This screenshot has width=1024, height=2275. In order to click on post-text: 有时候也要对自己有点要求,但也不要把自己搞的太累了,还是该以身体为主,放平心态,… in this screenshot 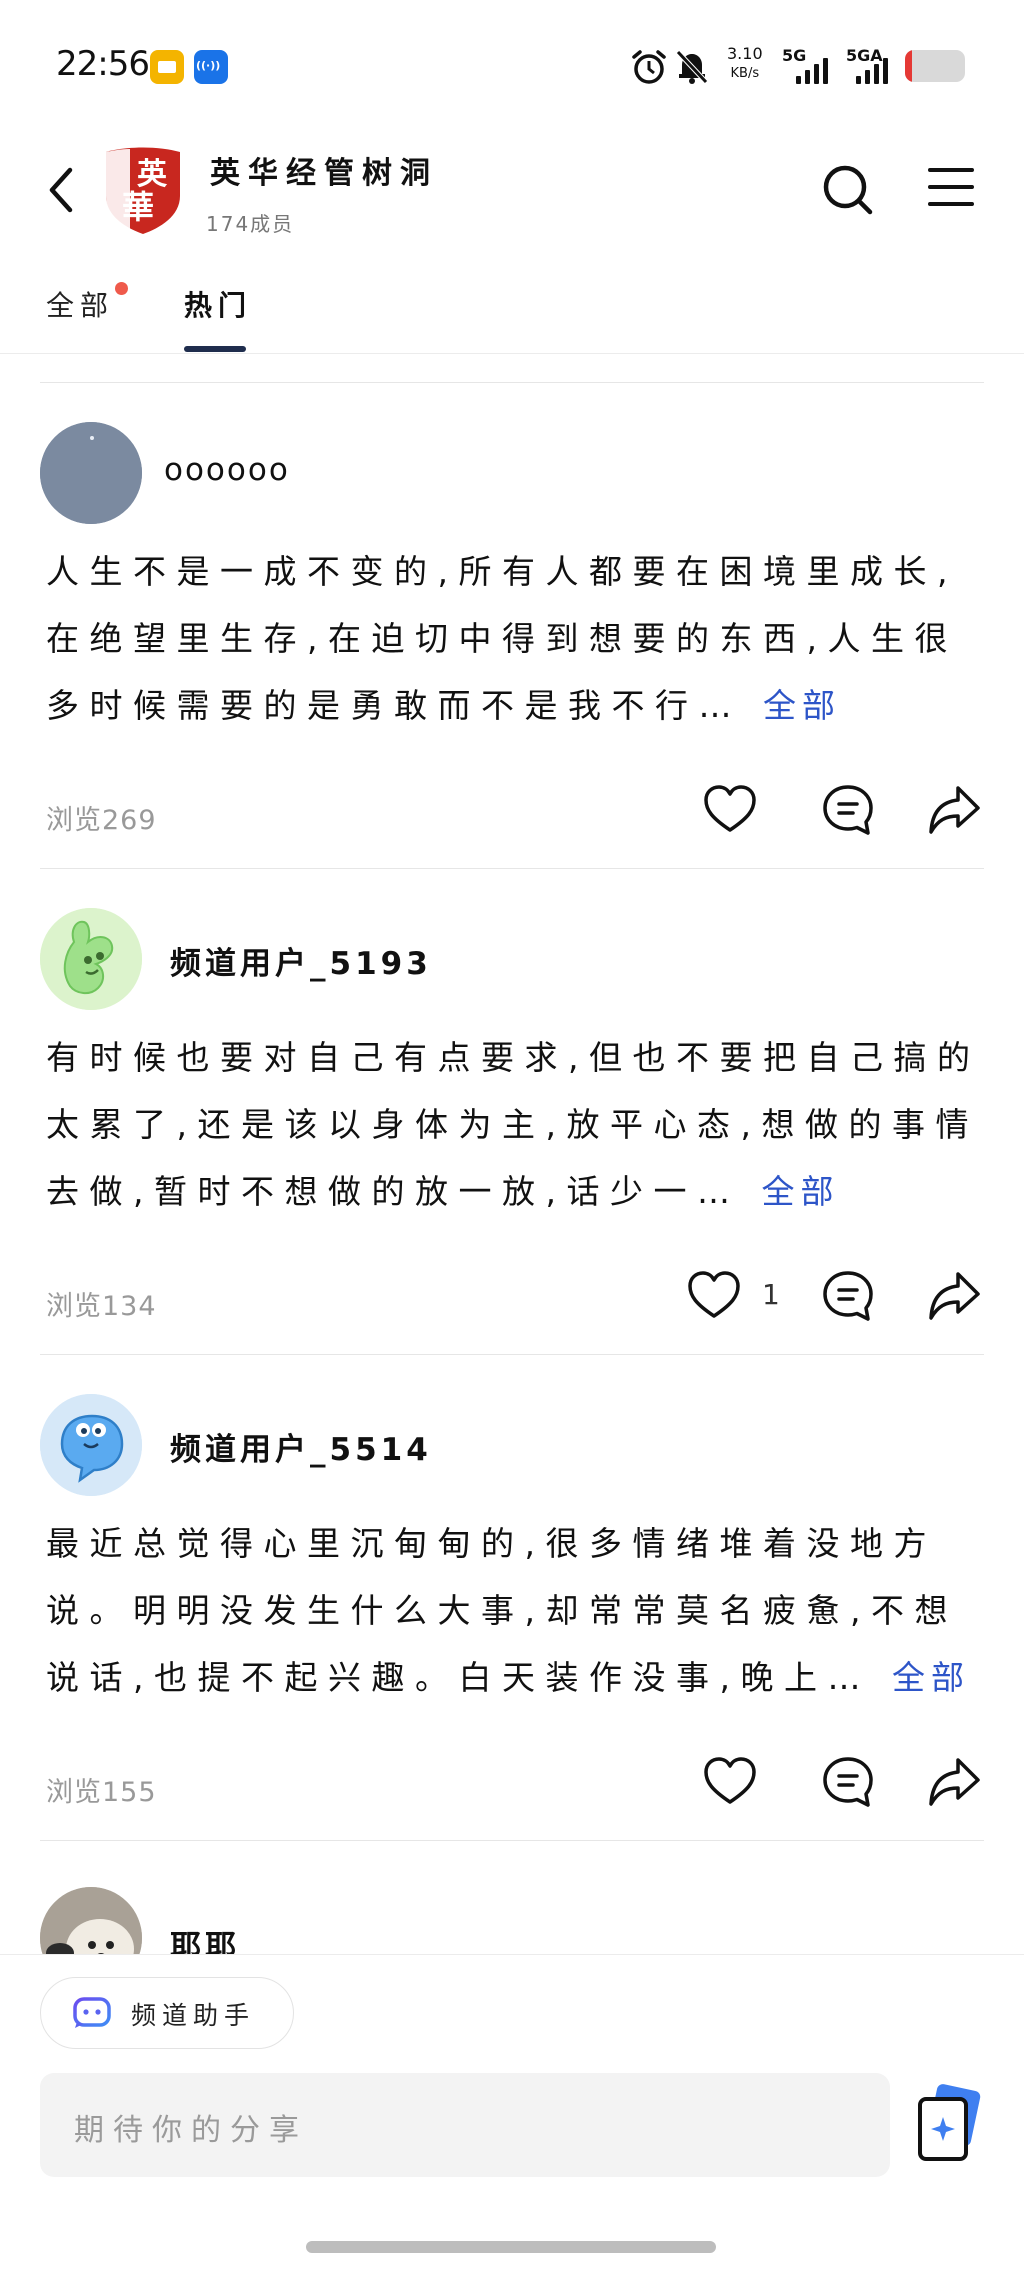, I will do `click(513, 1124)`.